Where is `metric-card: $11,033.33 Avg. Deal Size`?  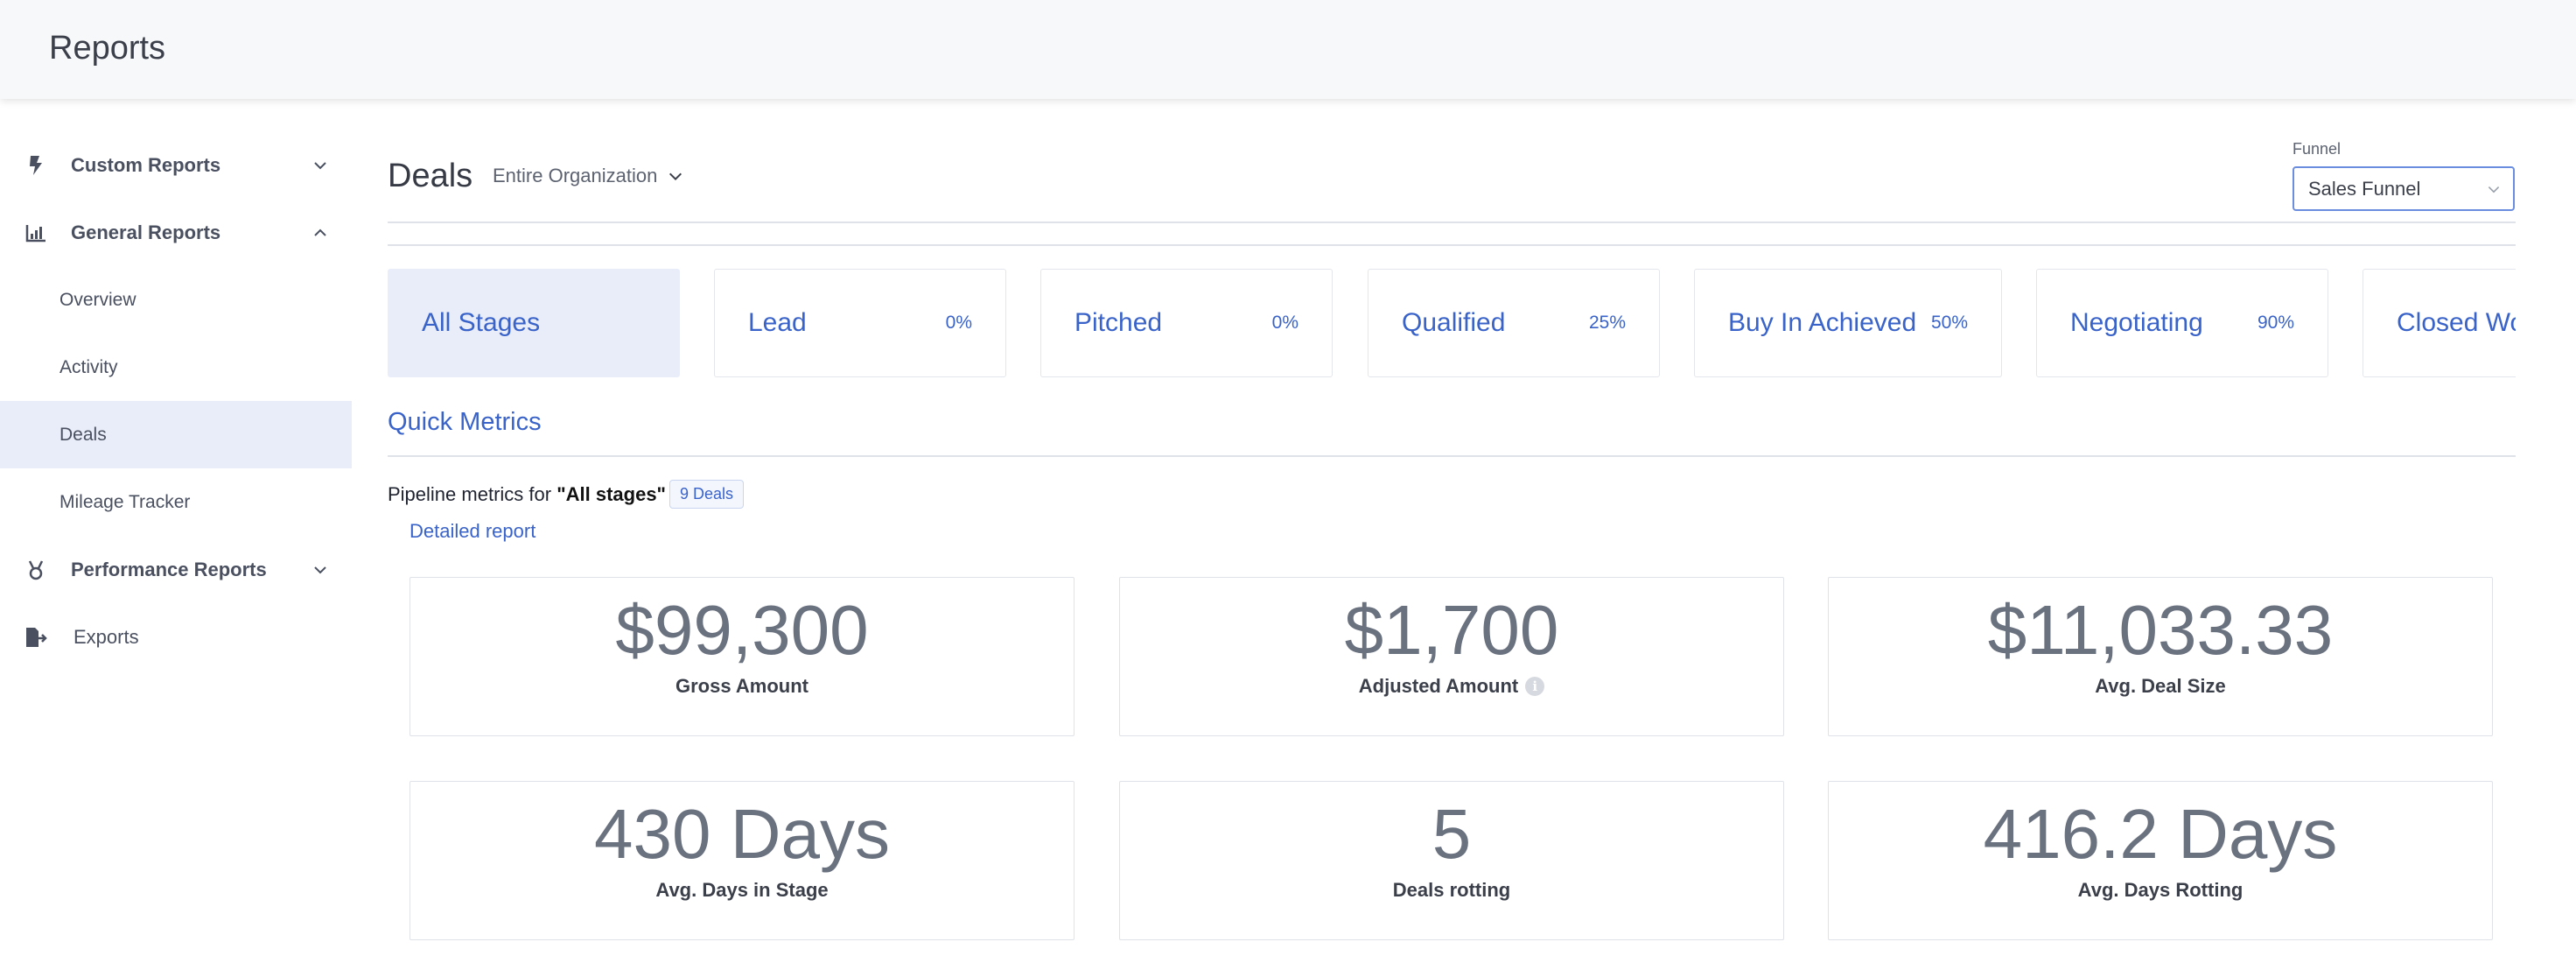 metric-card: $11,033.33 Avg. Deal Size is located at coordinates (2160, 656).